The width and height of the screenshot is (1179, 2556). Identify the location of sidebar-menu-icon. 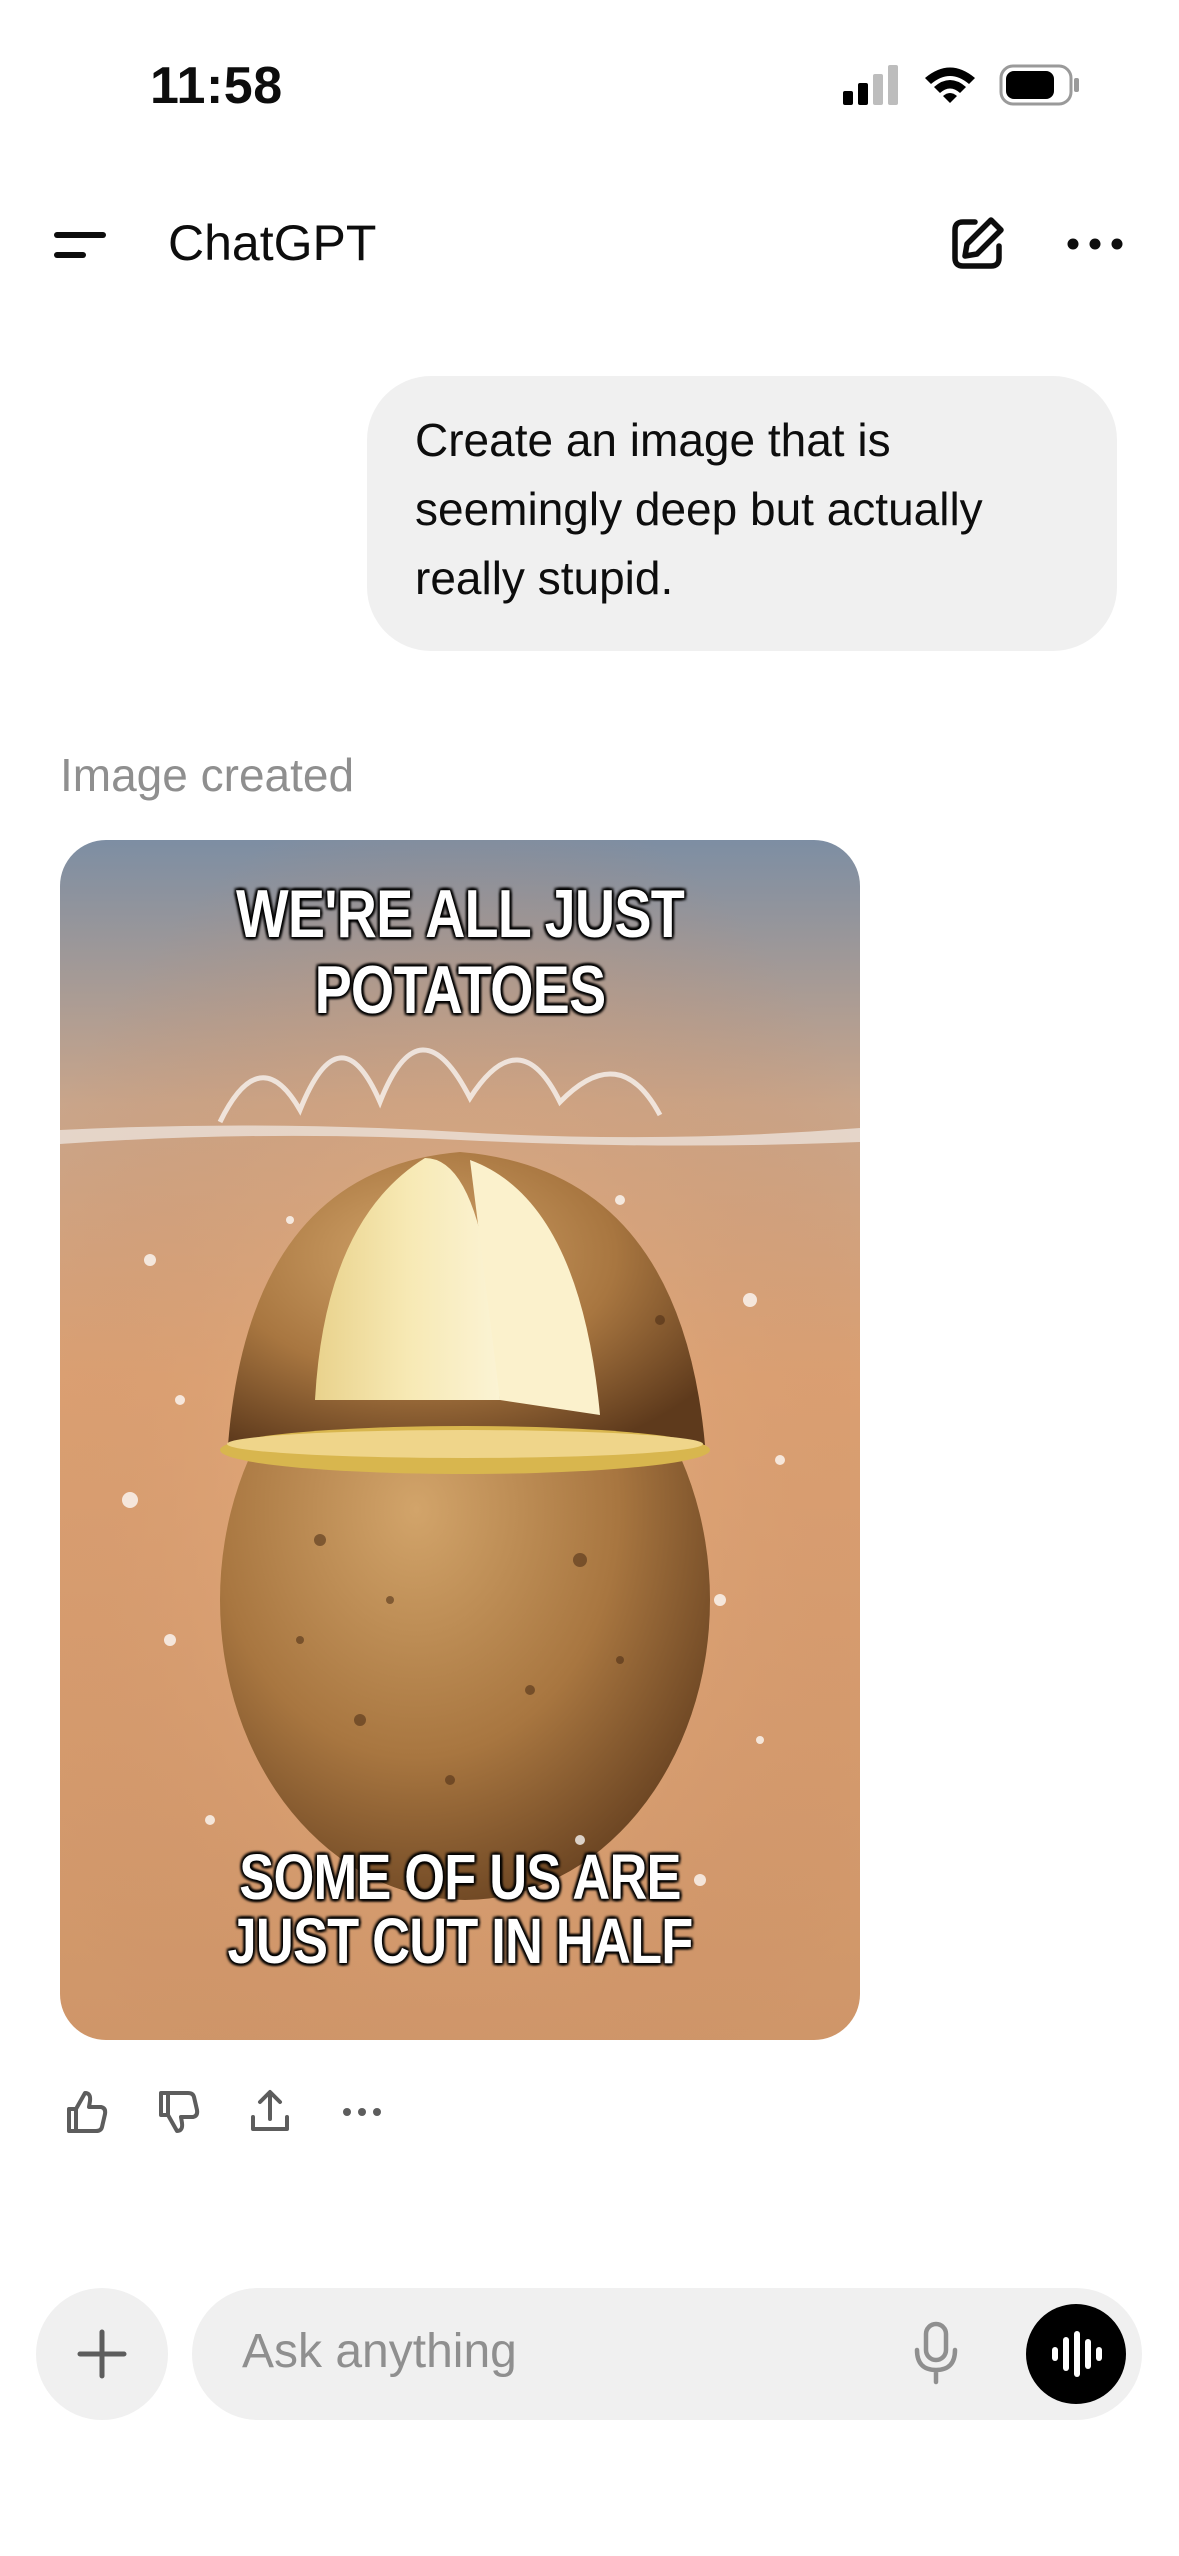
(82, 245).